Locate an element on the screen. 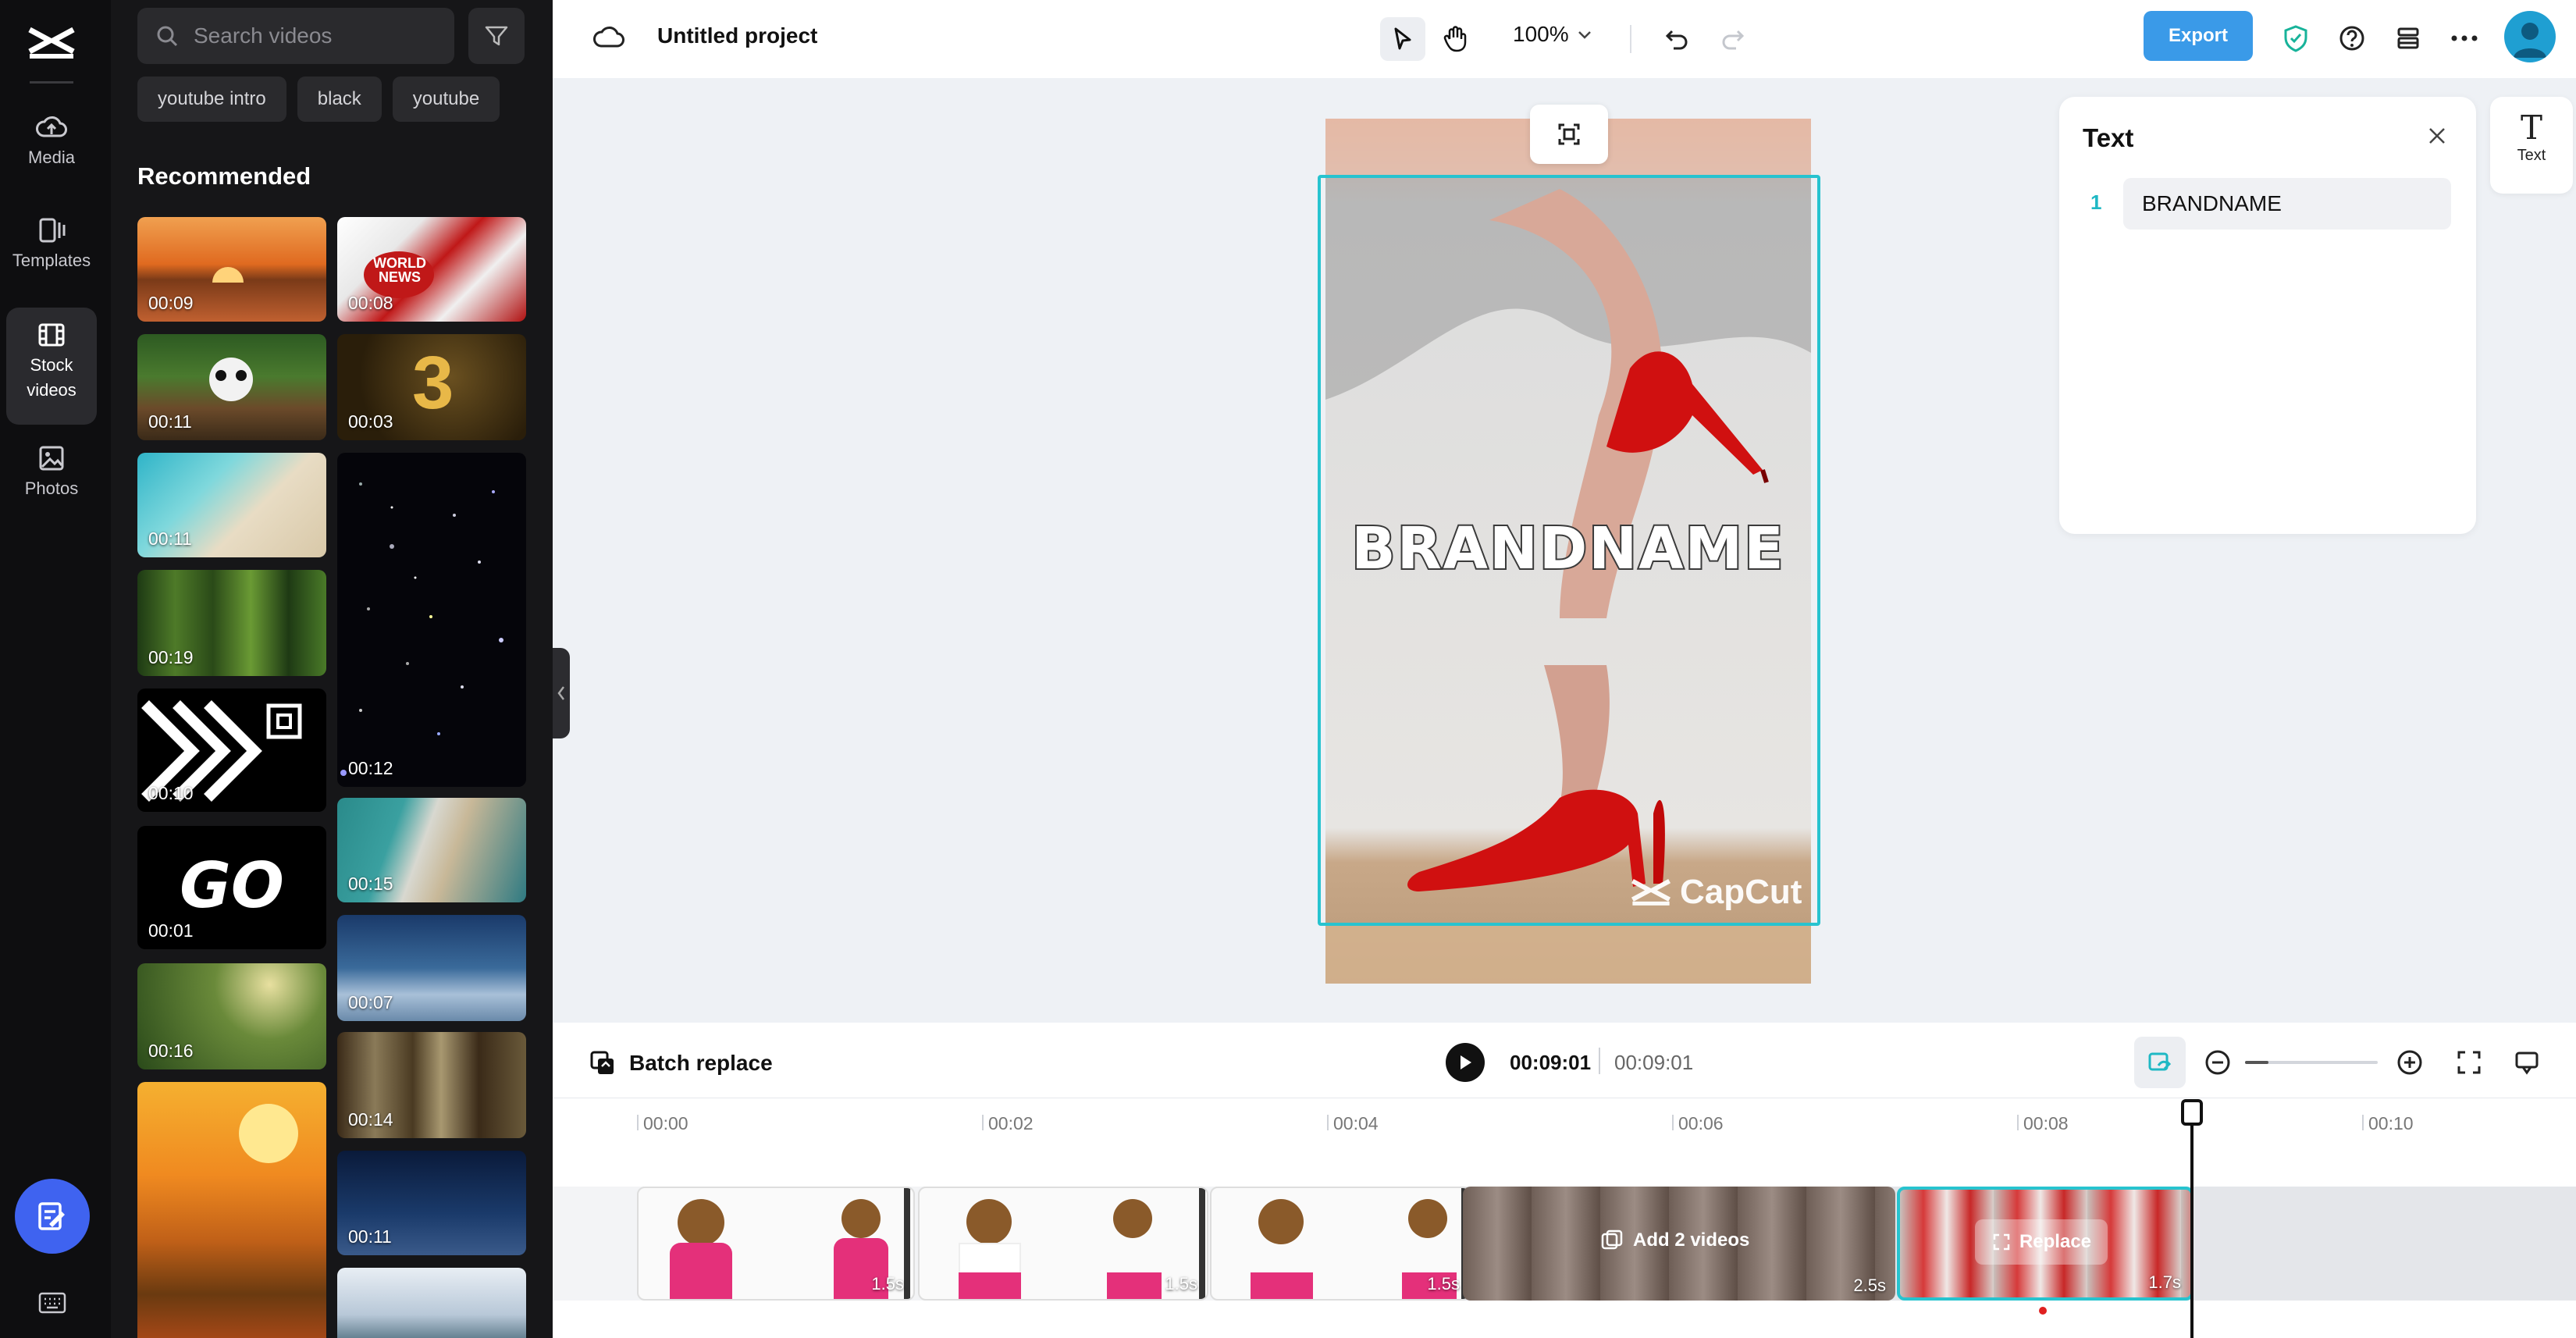 Image resolution: width=2576 pixels, height=1338 pixels. tag-chip: black is located at coordinates (339, 100).